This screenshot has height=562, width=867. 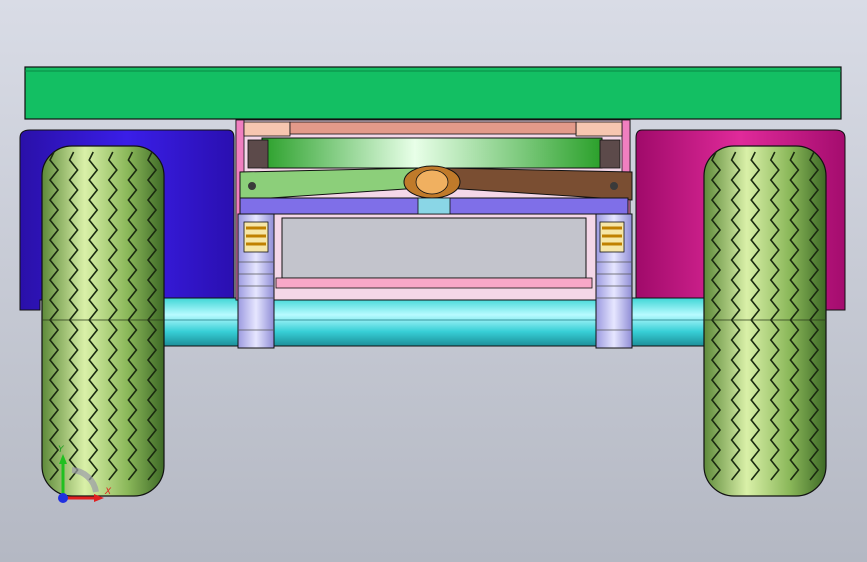 I want to click on frame-inner-opening, so click(x=434, y=248).